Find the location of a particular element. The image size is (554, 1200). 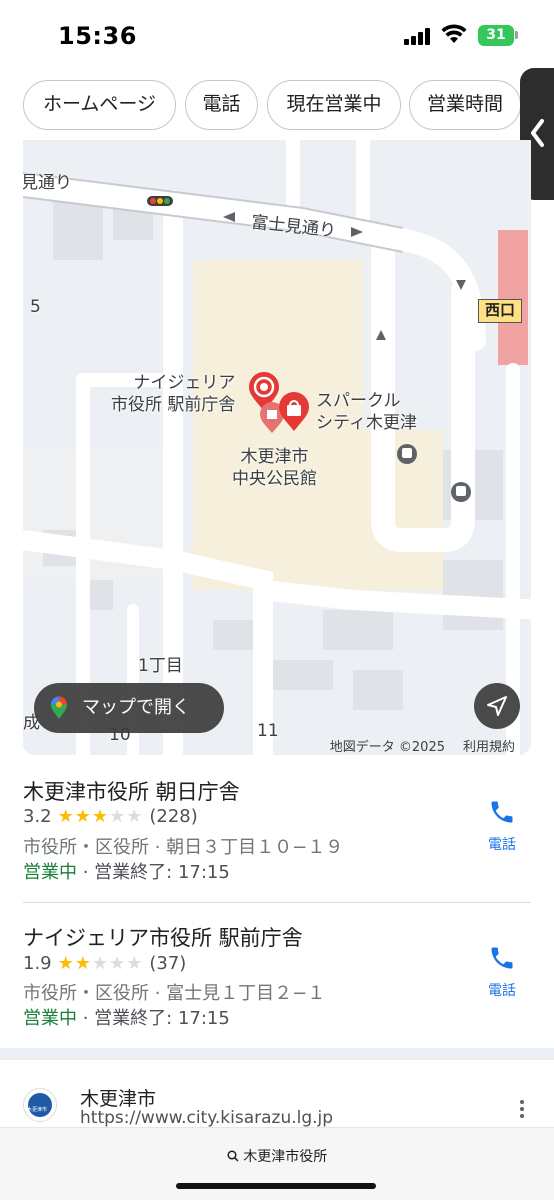

status-bar: 15:36 31 is located at coordinates (277, 36).